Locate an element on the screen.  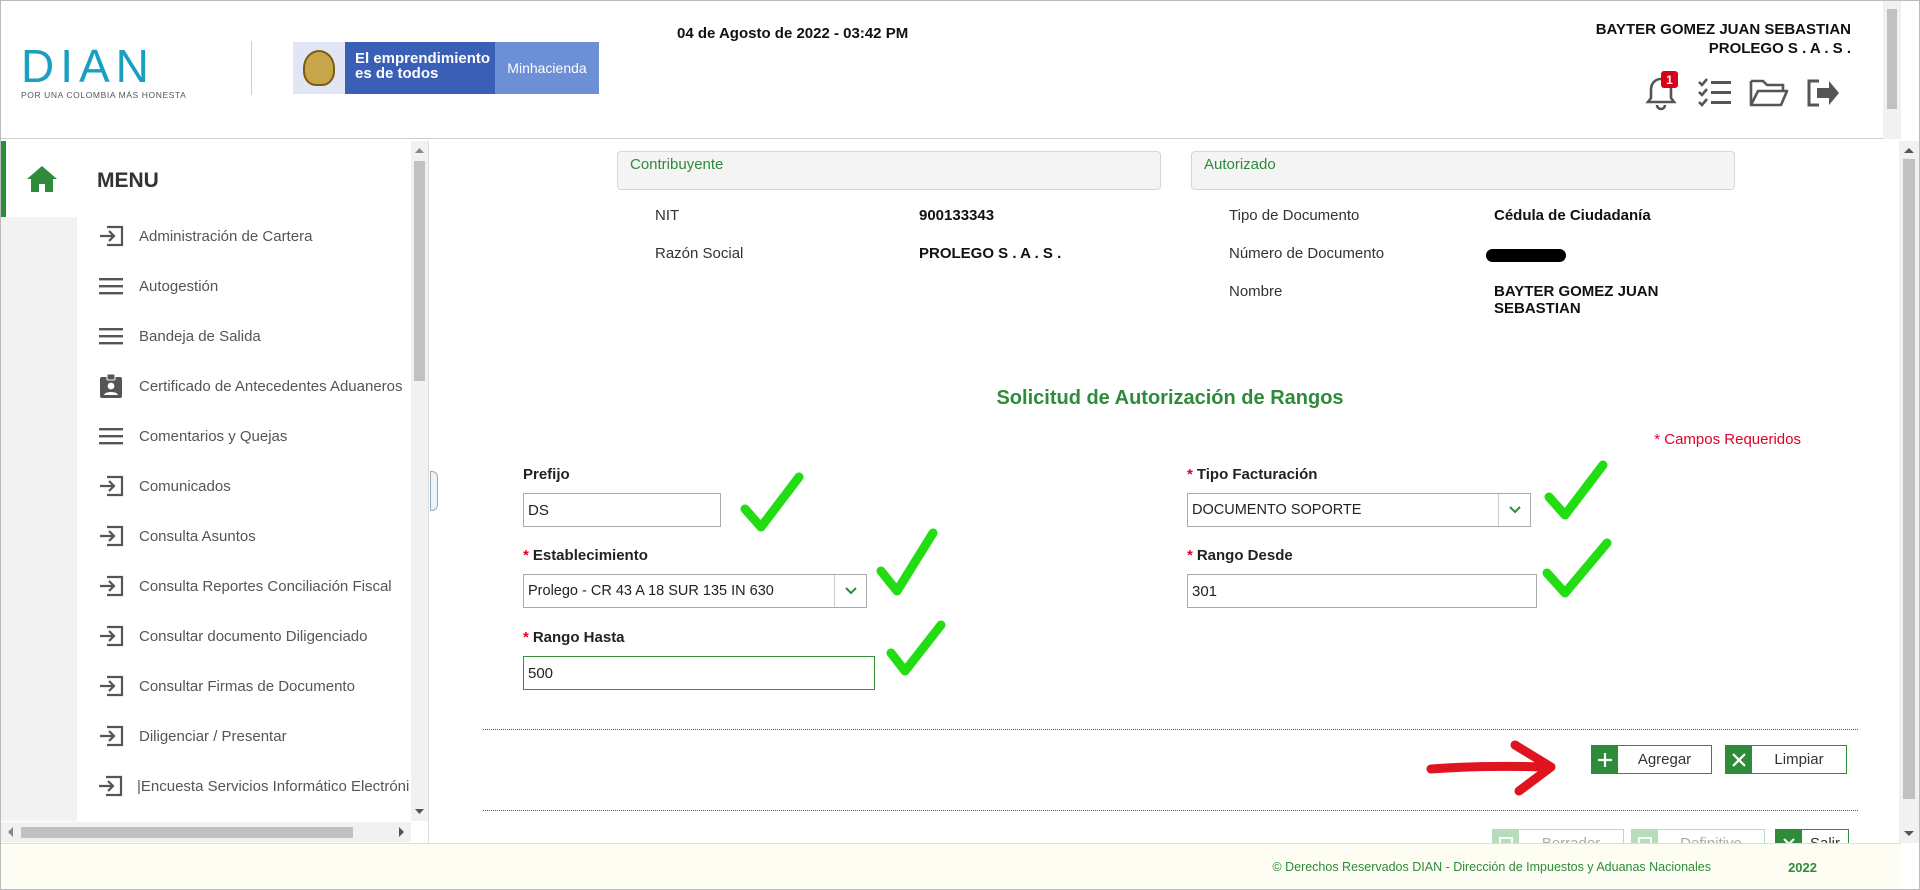
rango-desde-input: 301 is located at coordinates (1362, 591).